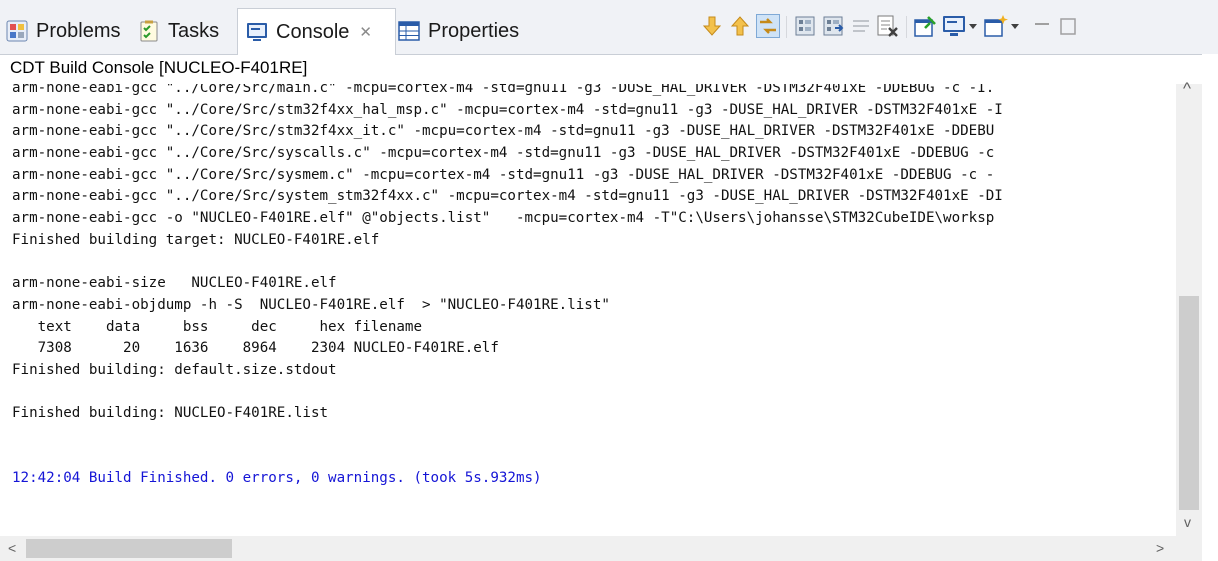 Image resolution: width=1218 pixels, height=561 pixels. What do you see at coordinates (12, 548) in the screenshot?
I see `scroll-left-arrow: <` at bounding box center [12, 548].